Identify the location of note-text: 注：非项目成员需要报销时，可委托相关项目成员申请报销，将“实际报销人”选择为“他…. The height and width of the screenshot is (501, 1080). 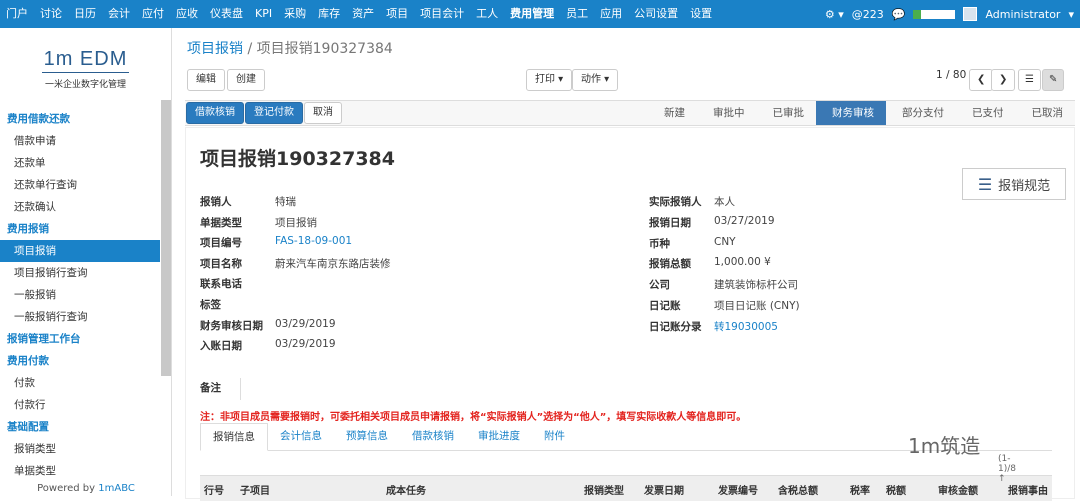
(473, 417).